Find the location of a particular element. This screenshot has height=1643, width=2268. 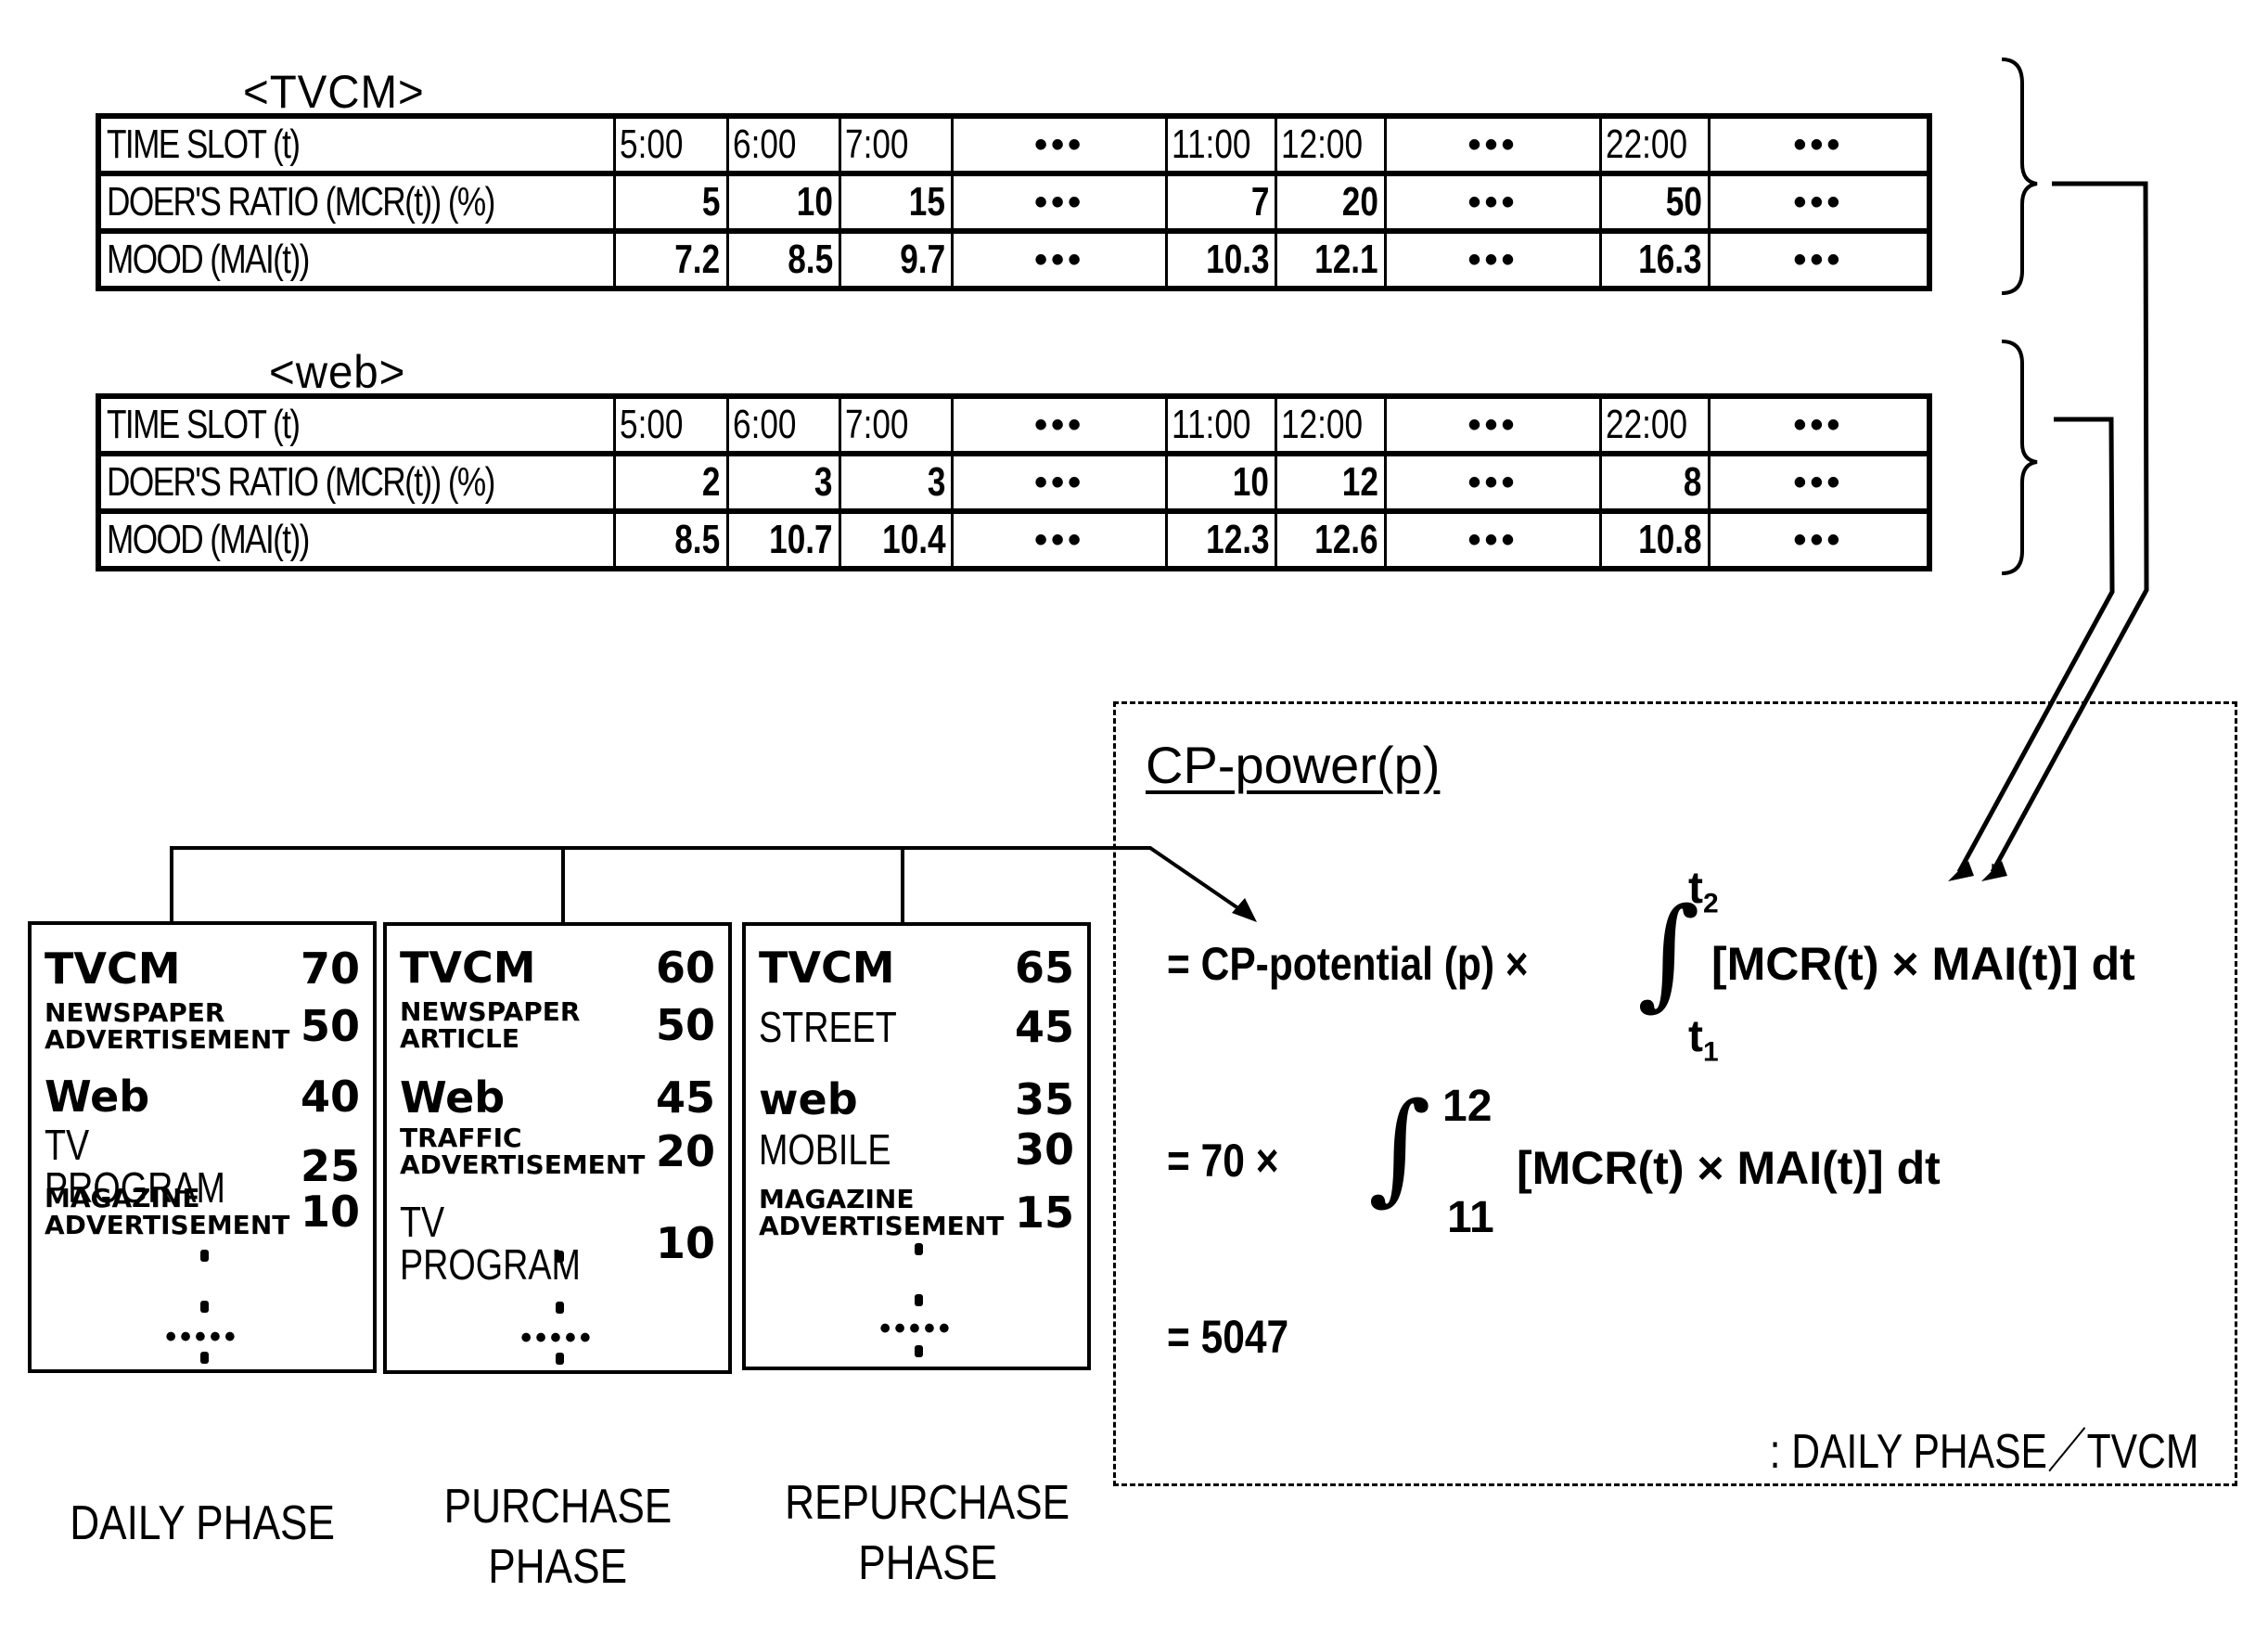

media-name: MAGAZINE ADVERTISEMENT is located at coordinates (167, 1212).